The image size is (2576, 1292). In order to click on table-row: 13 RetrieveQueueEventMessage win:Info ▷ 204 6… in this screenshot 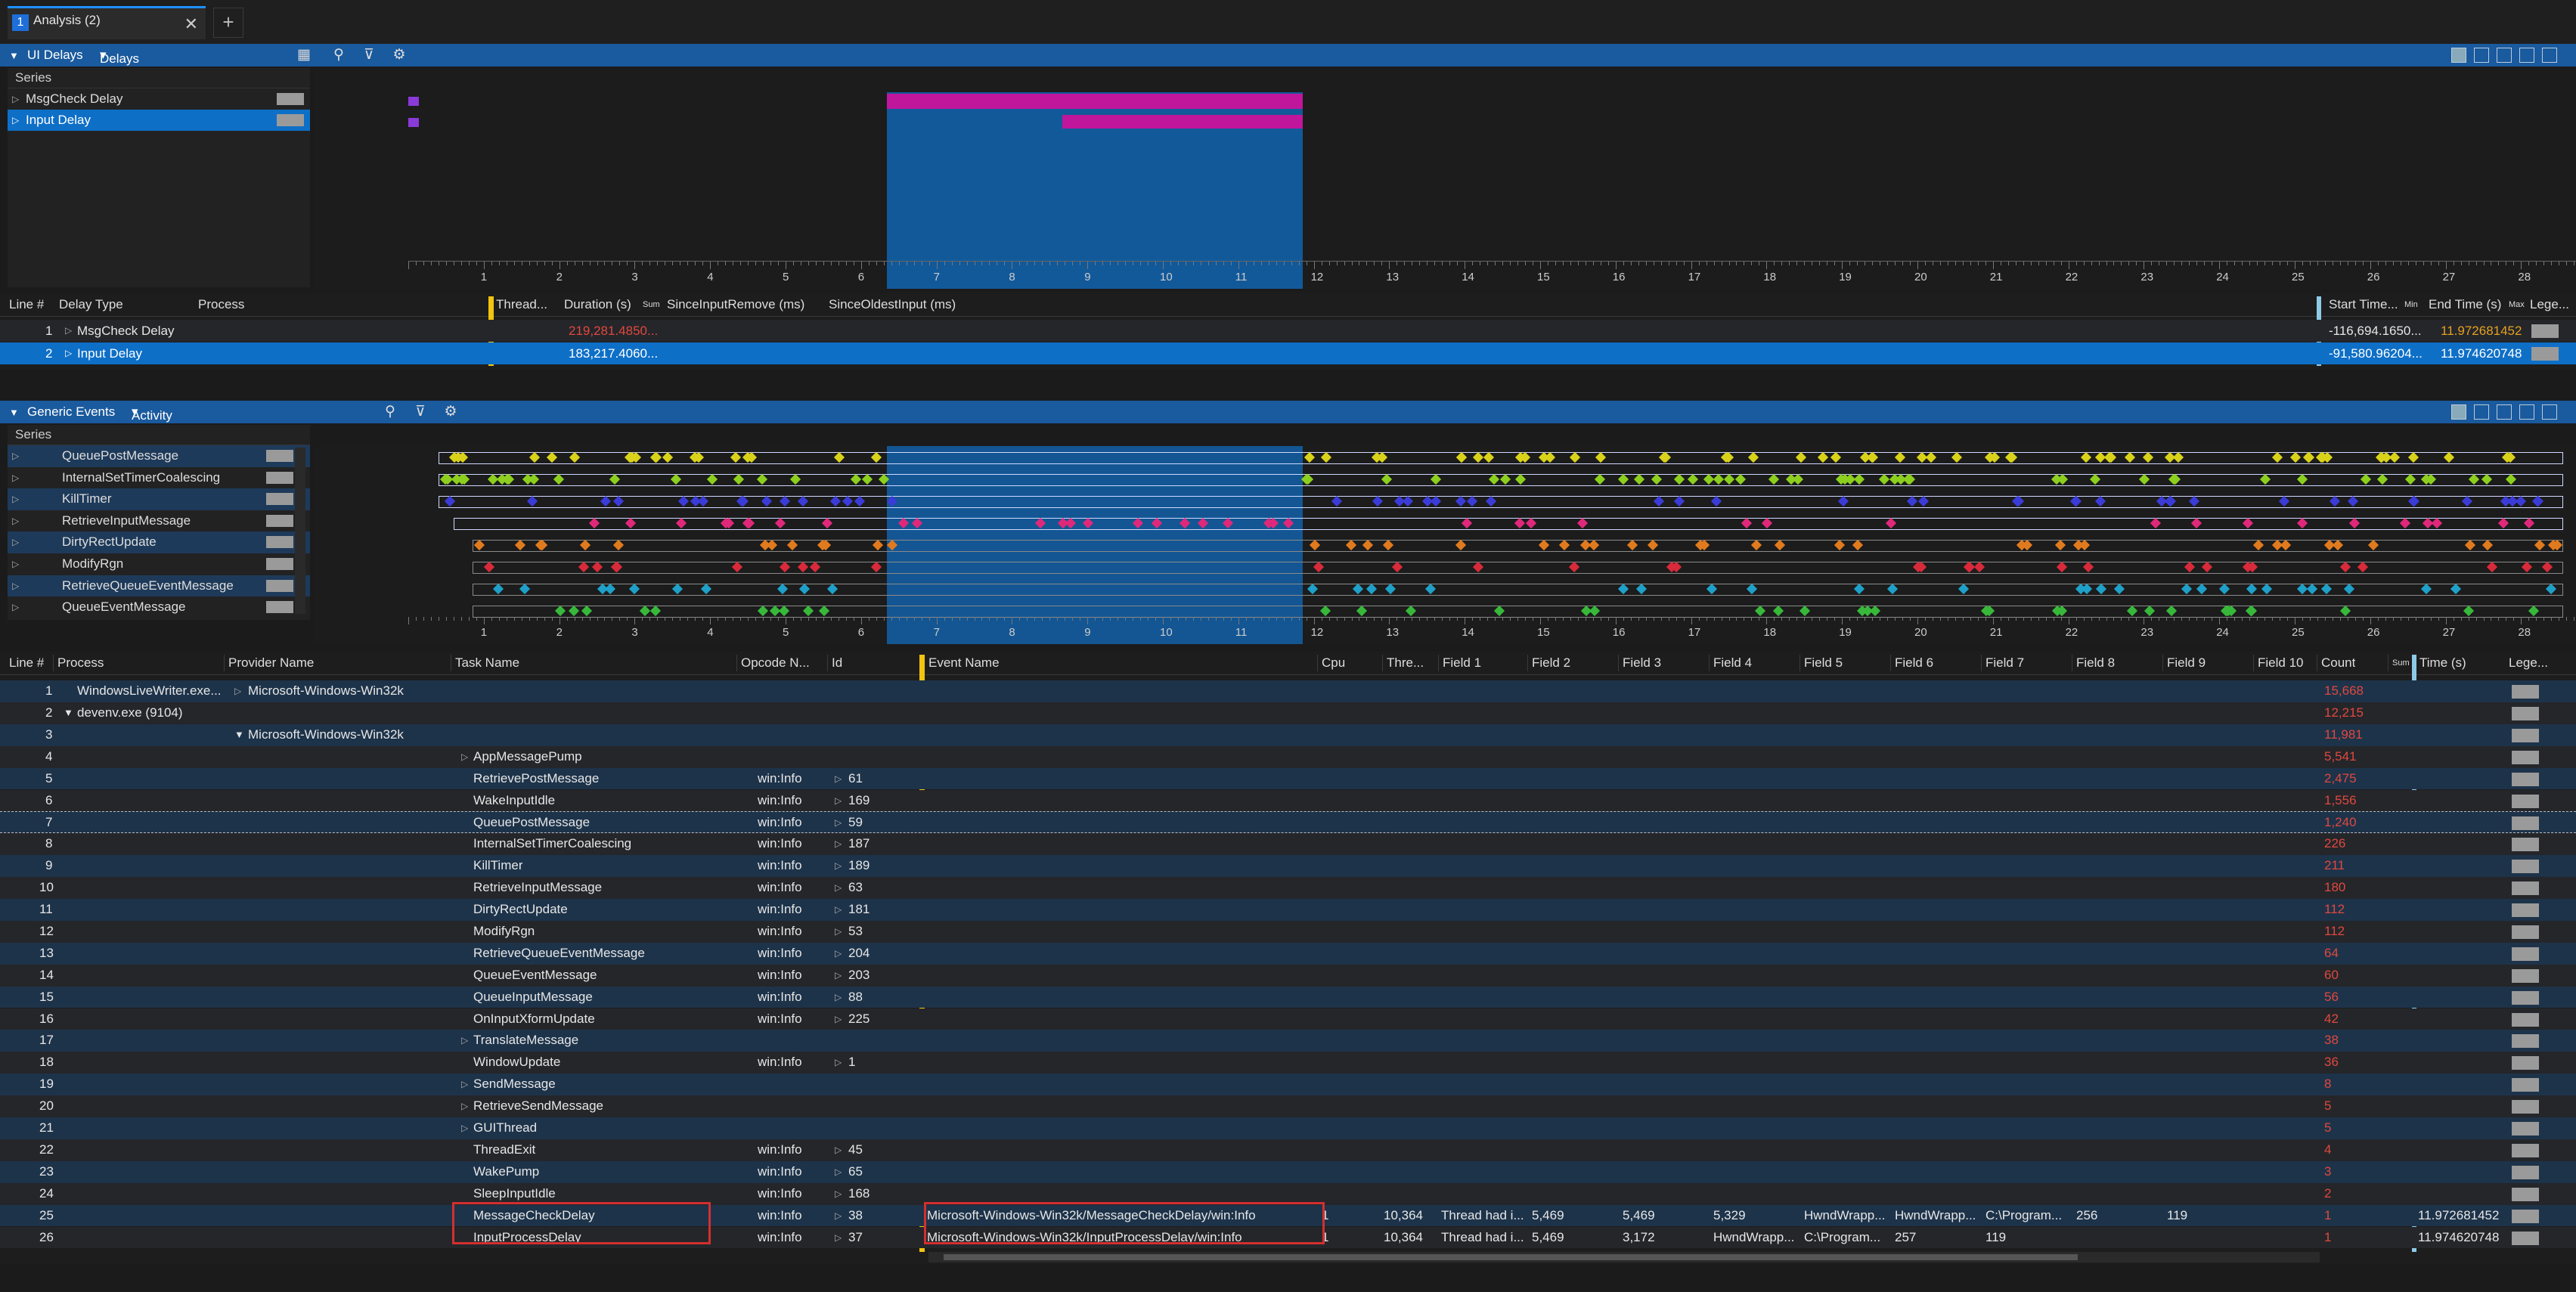, I will do `click(1288, 953)`.